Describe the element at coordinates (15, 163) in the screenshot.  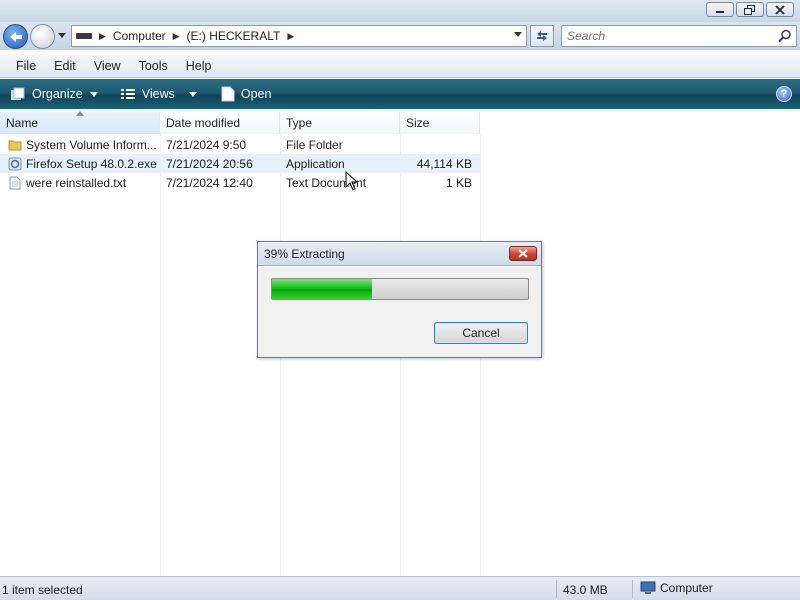
I see `installer-icon` at that location.